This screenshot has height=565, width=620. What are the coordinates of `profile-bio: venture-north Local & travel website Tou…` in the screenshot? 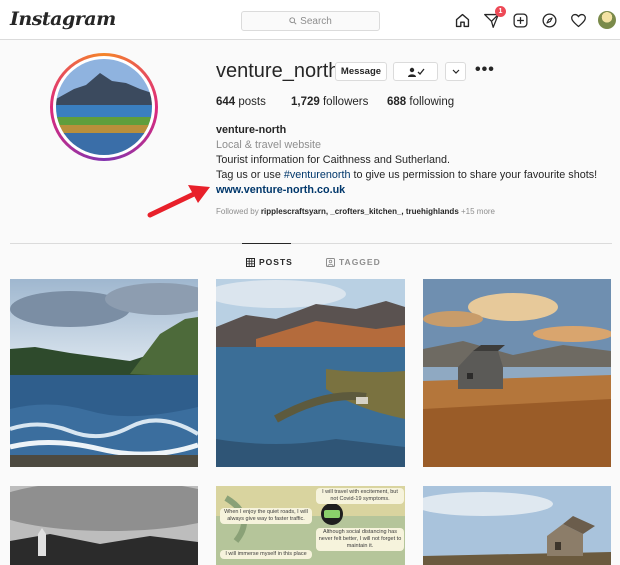 It's located at (406, 160).